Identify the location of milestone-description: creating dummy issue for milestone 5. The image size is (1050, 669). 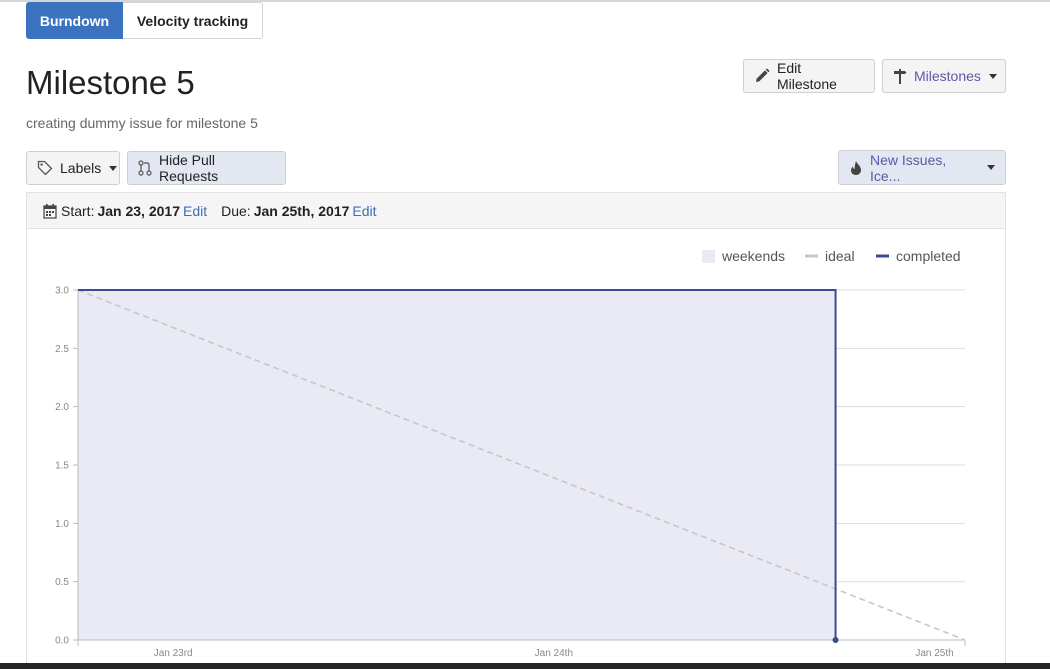
(142, 123).